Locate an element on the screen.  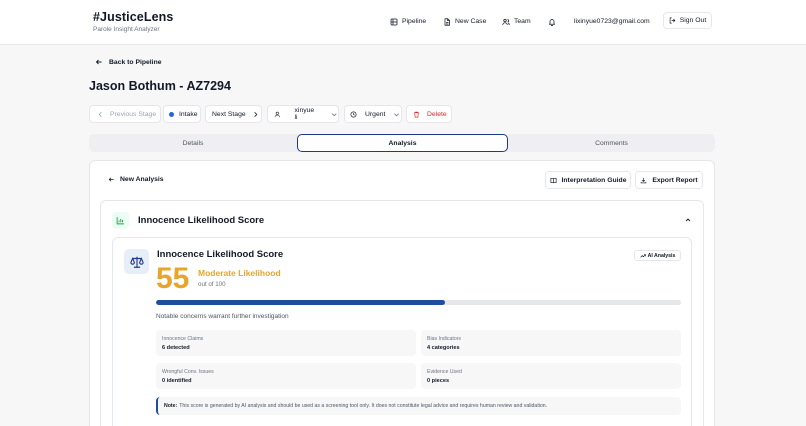
nav-pipeline-label: Pipeline is located at coordinates (414, 21).